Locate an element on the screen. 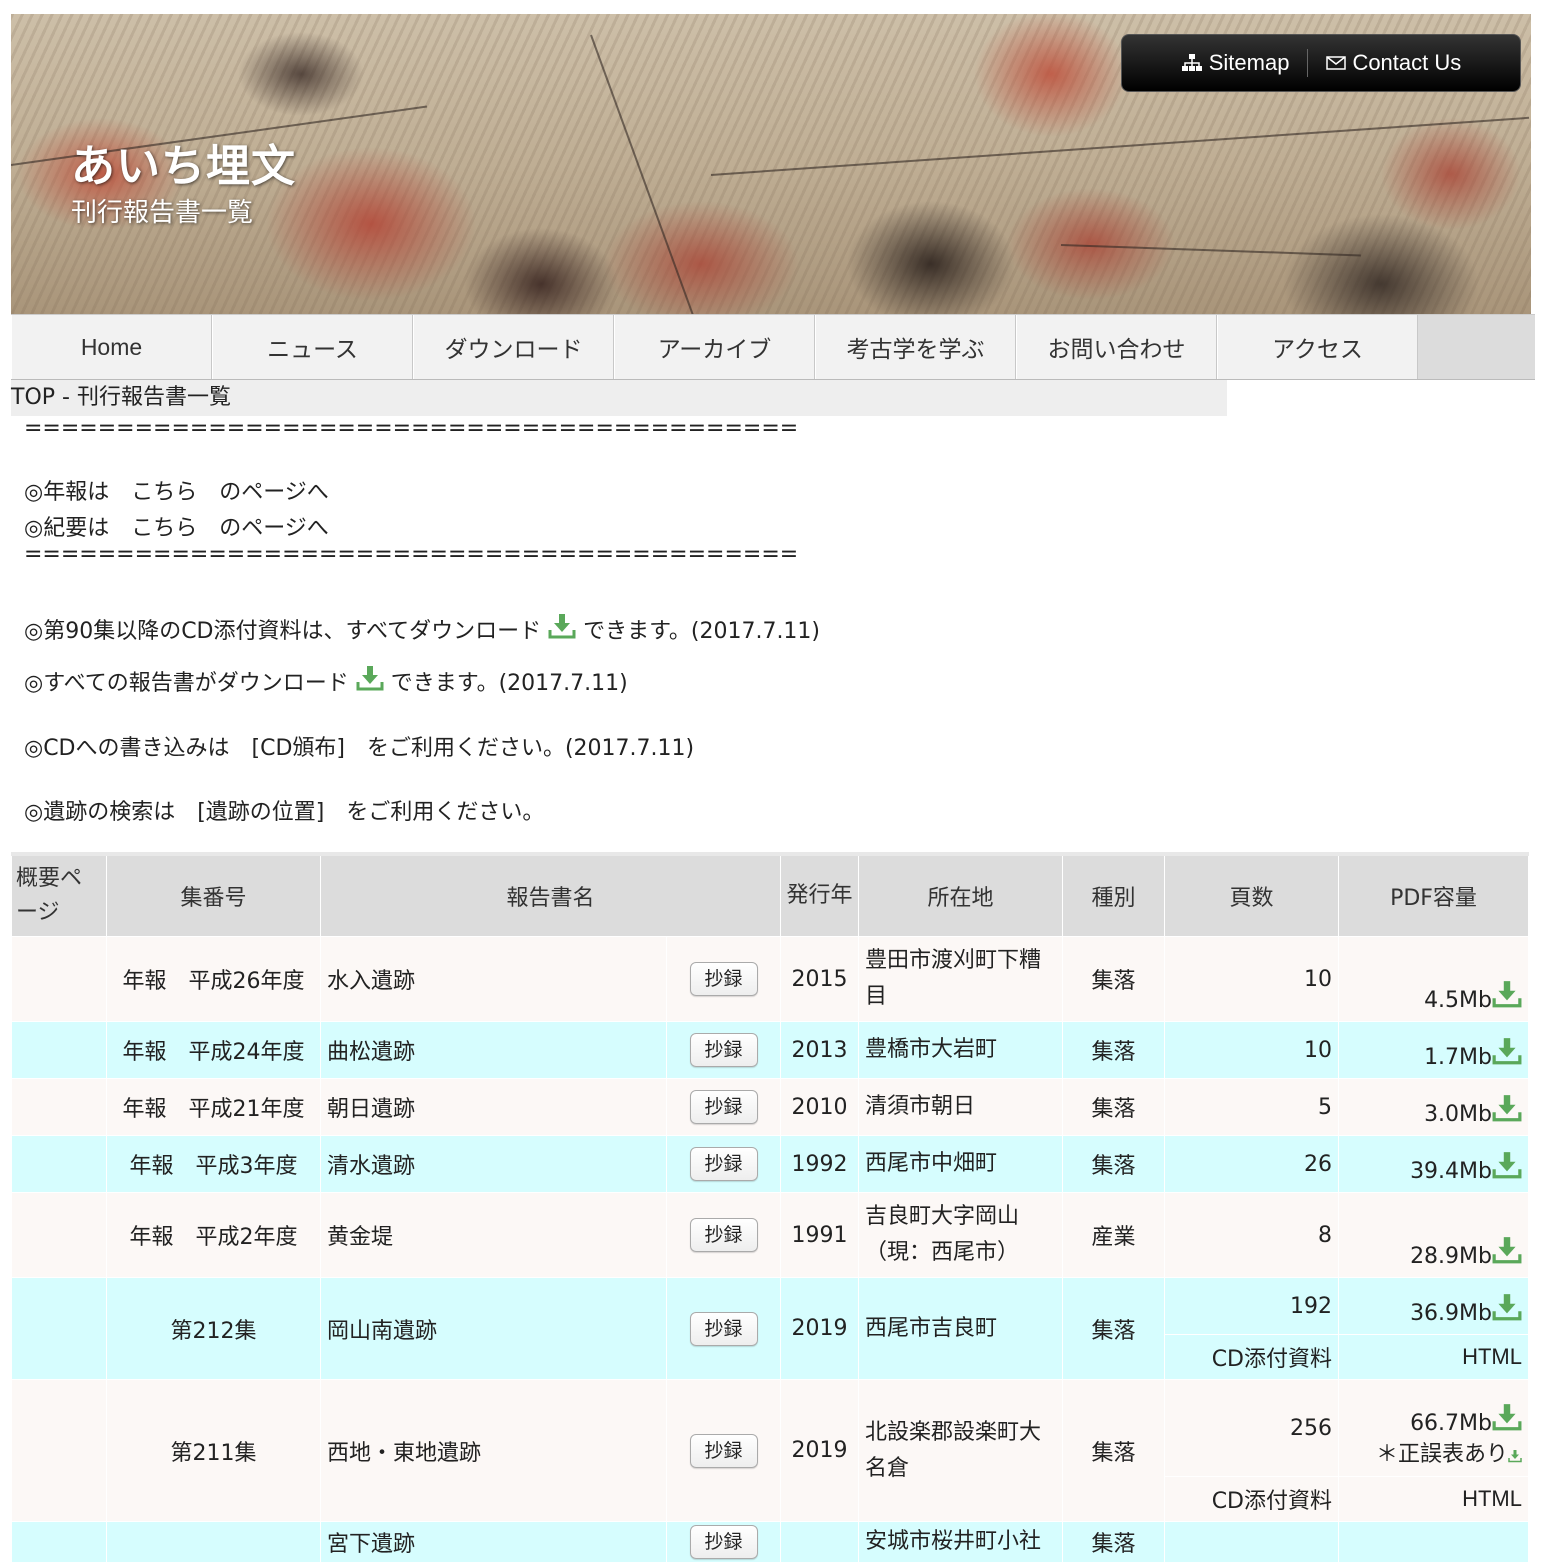  report-title: 朝日遺跡 is located at coordinates (493, 1107).